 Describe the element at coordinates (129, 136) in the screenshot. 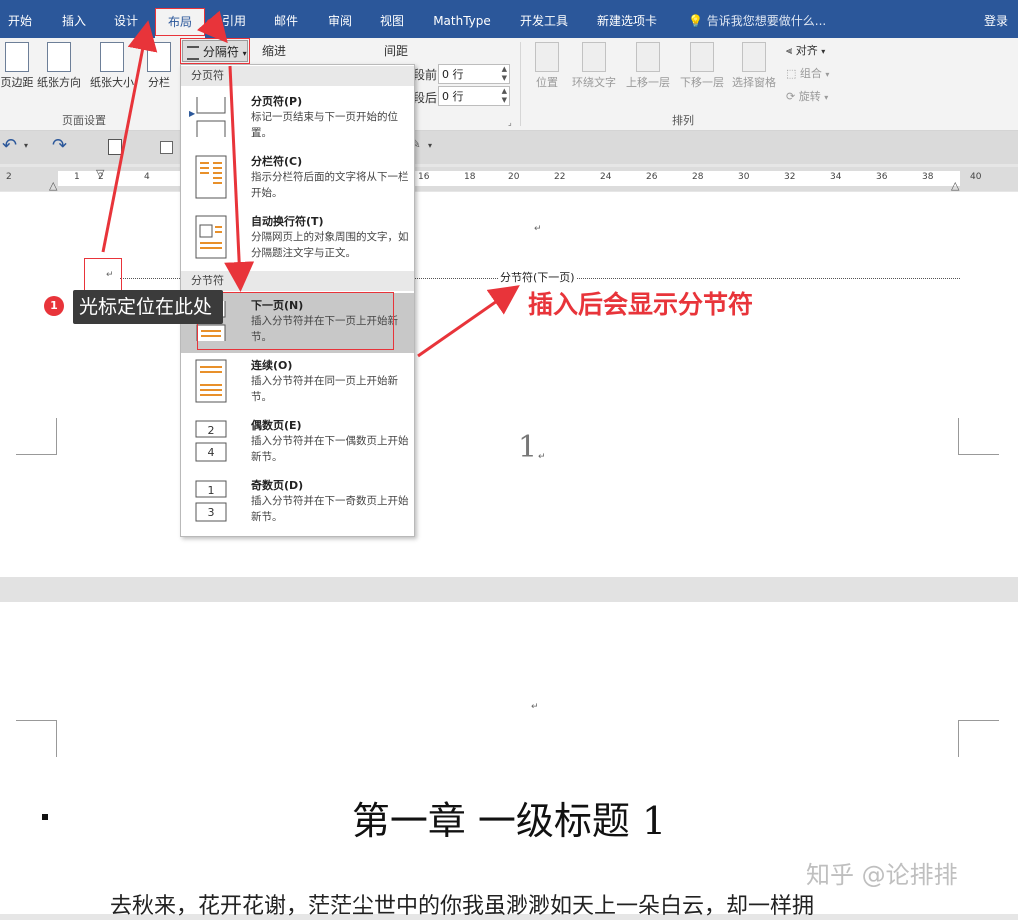

I see `arrow-to-layout-tab` at that location.